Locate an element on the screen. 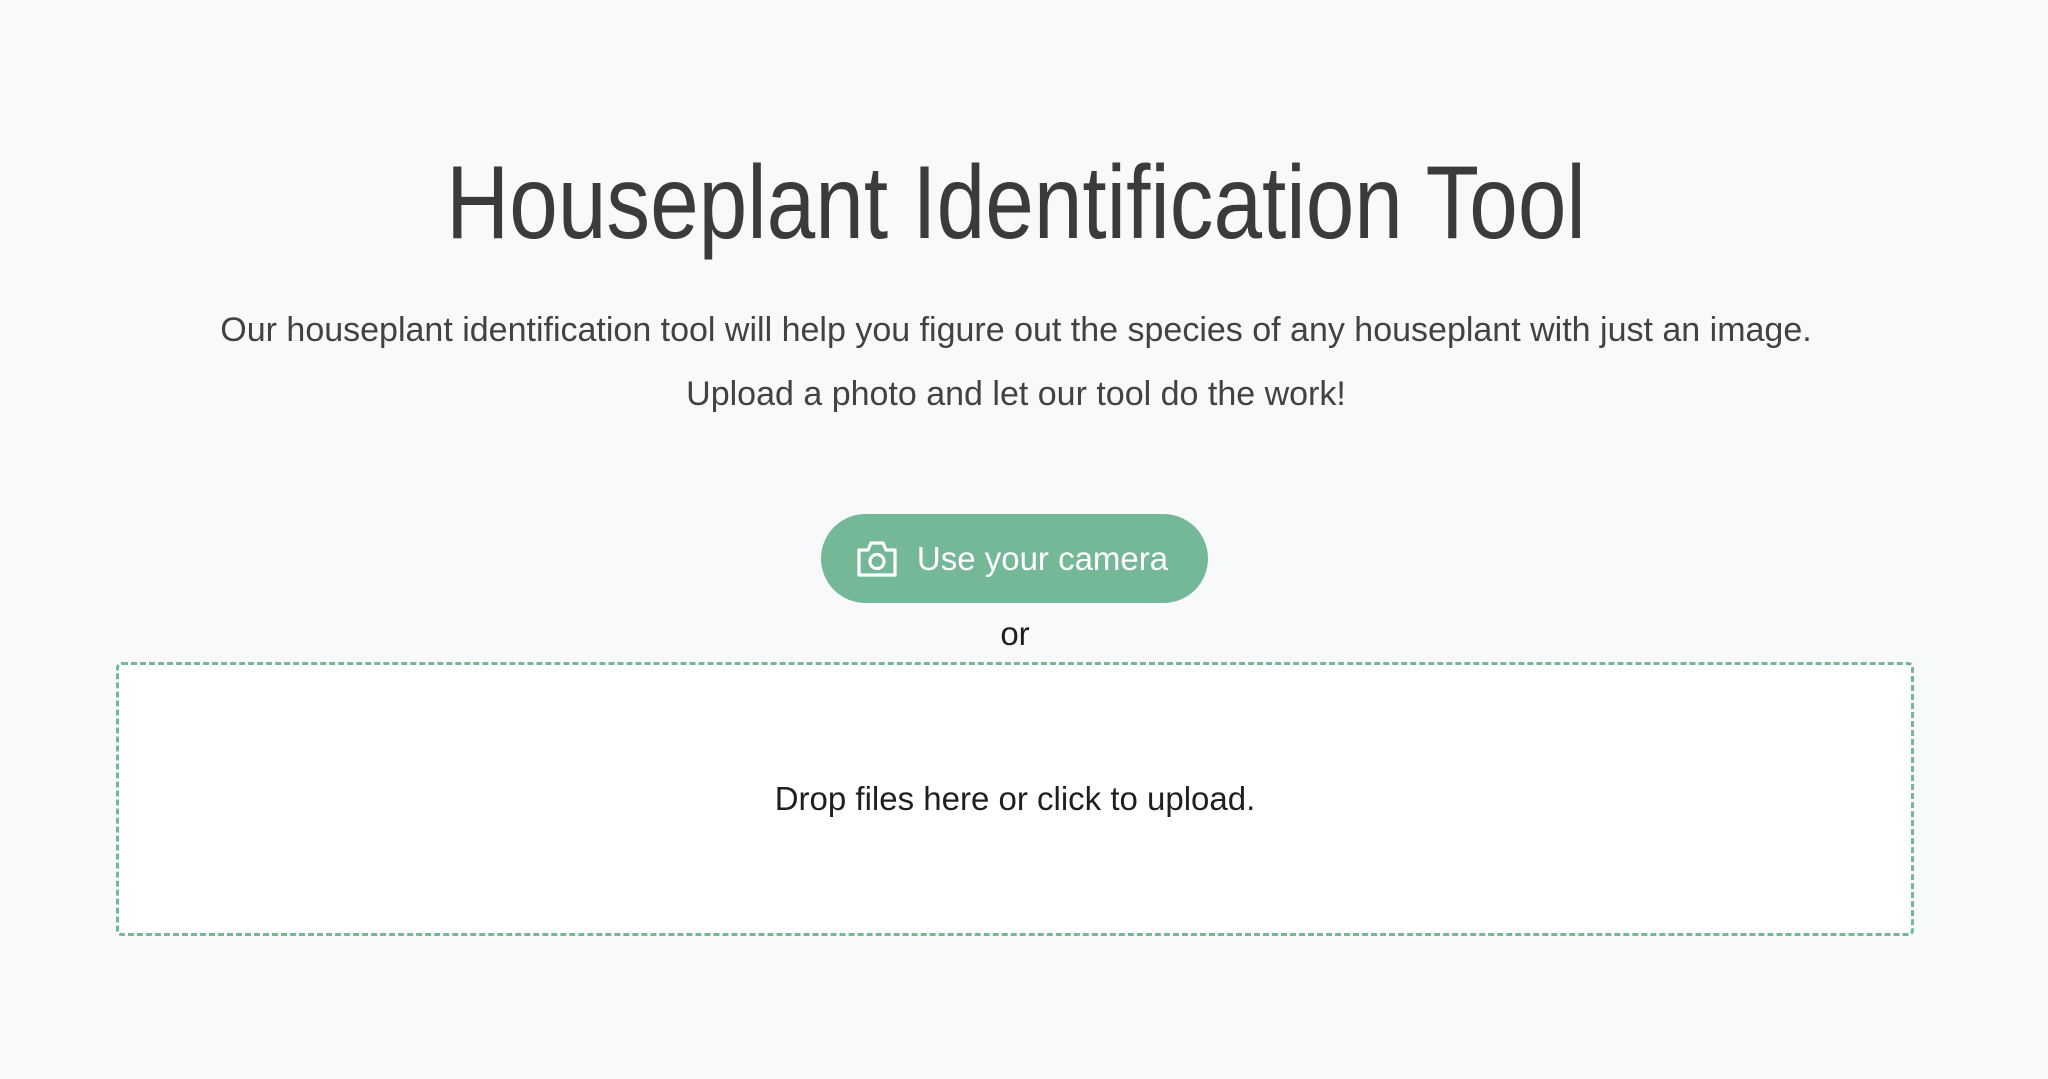  use-camera-button: Use your camera is located at coordinates (1014, 558).